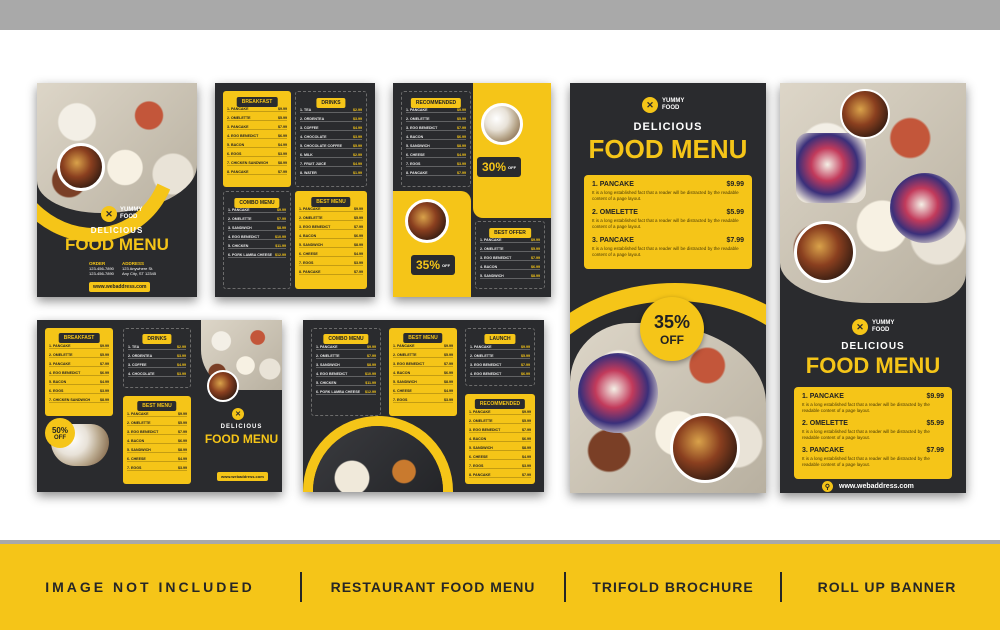 This screenshot has width=1000, height=630. I want to click on salad-photo, so click(502, 124).